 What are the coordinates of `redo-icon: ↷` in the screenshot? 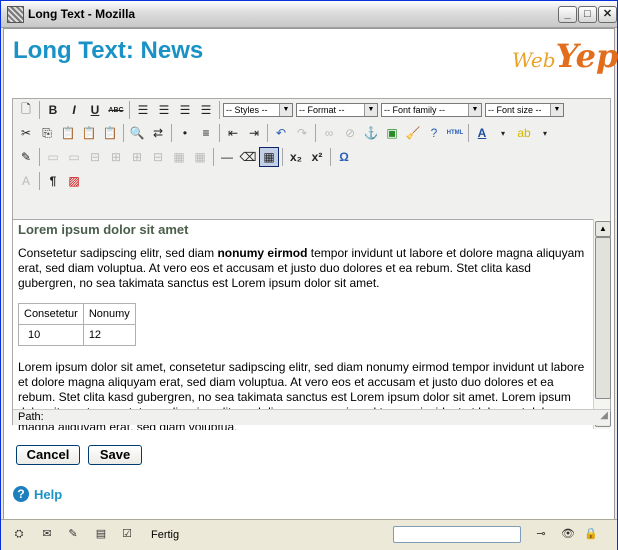 It's located at (302, 133).